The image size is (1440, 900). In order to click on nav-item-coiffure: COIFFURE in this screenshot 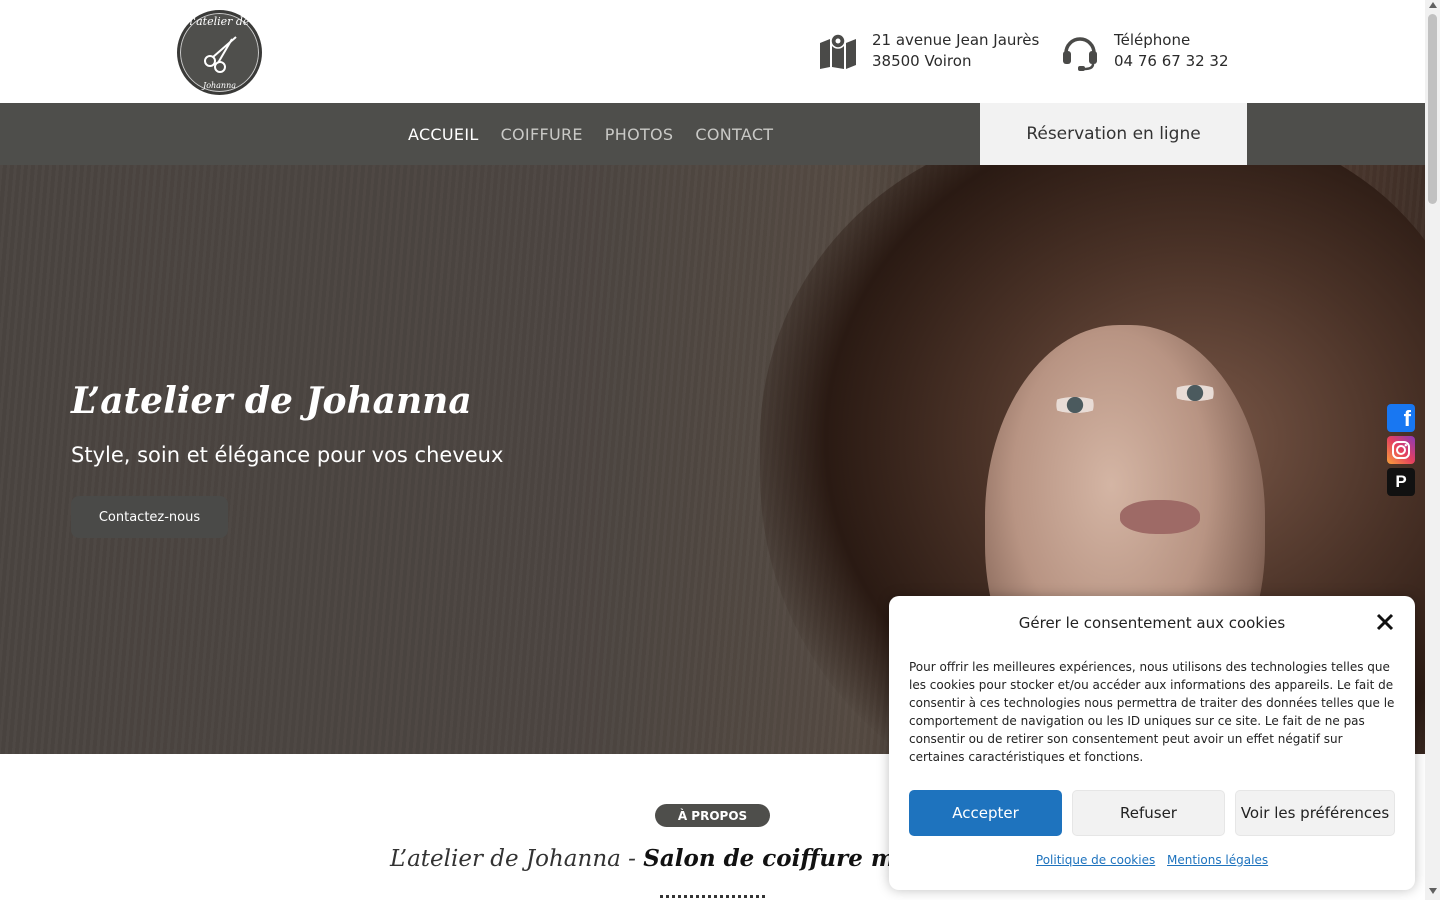, I will do `click(542, 134)`.